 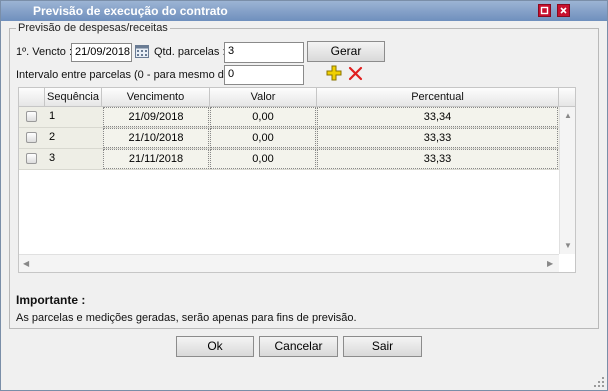 What do you see at coordinates (289, 263) in the screenshot?
I see `horizontal-scrollbar: ◀ ▶` at bounding box center [289, 263].